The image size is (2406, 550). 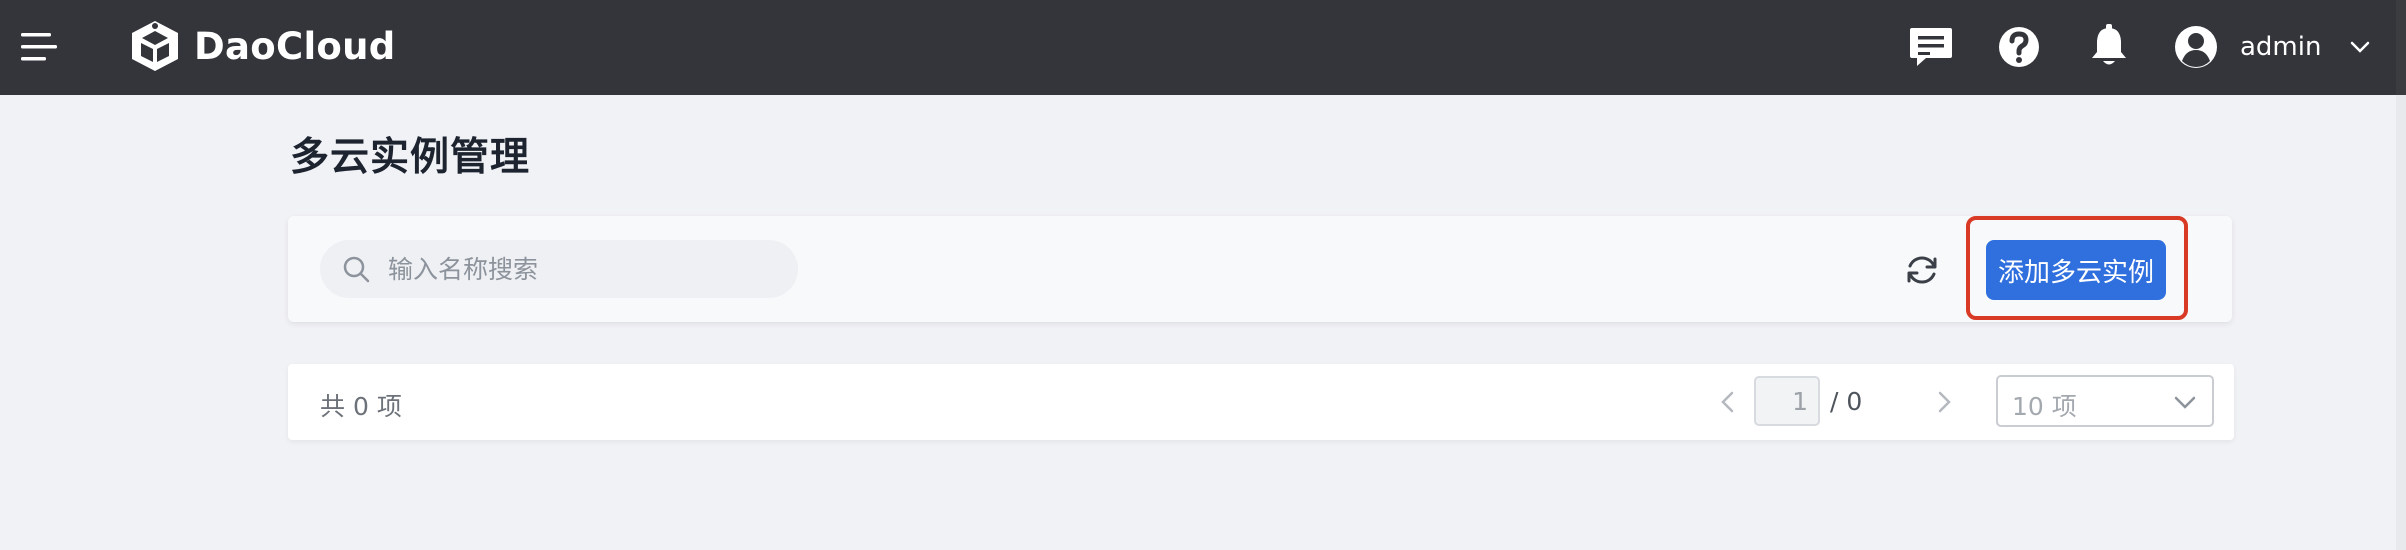 What do you see at coordinates (578, 269) in the screenshot?
I see `search-input` at bounding box center [578, 269].